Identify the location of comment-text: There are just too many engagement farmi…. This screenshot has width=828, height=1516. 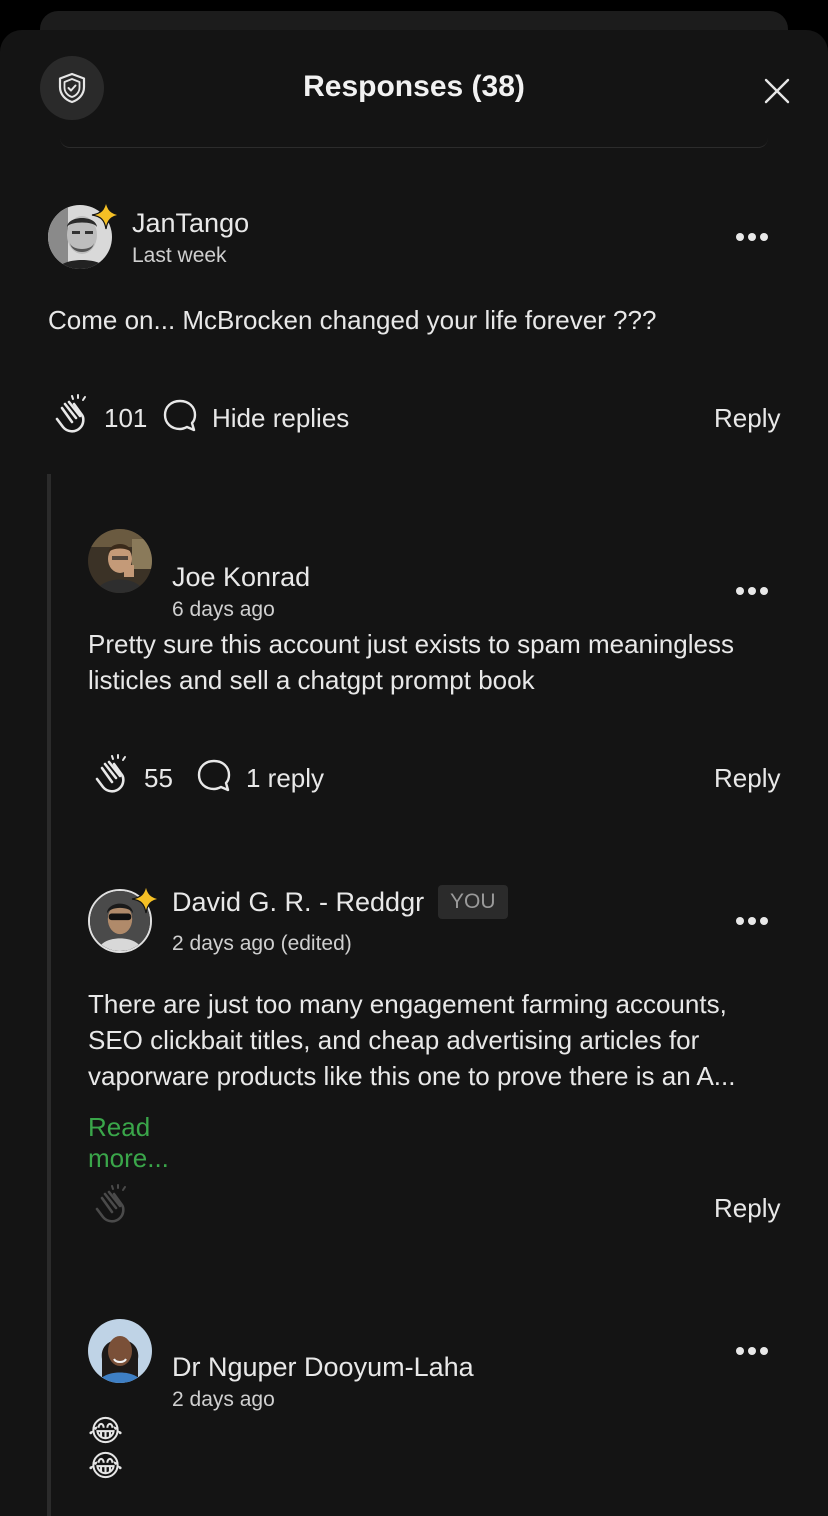
(412, 1040).